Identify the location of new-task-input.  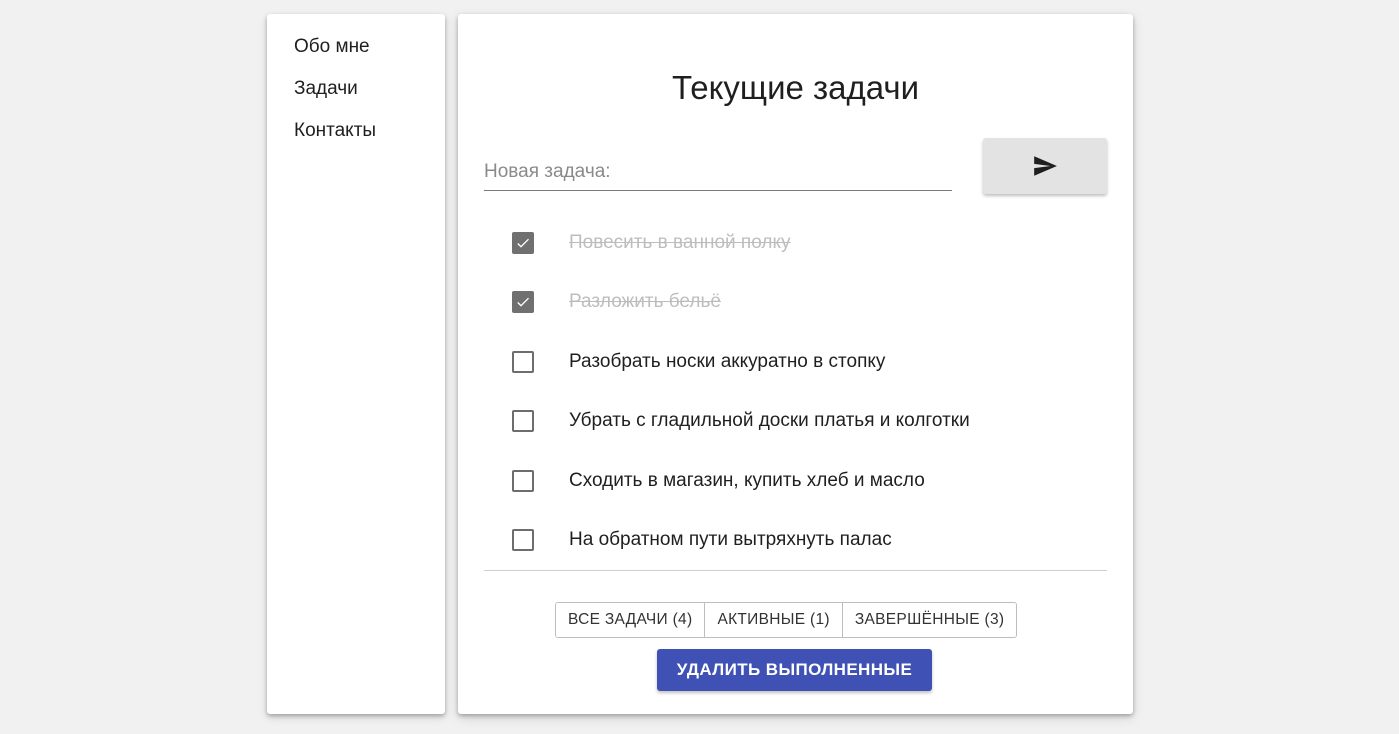
(718, 172).